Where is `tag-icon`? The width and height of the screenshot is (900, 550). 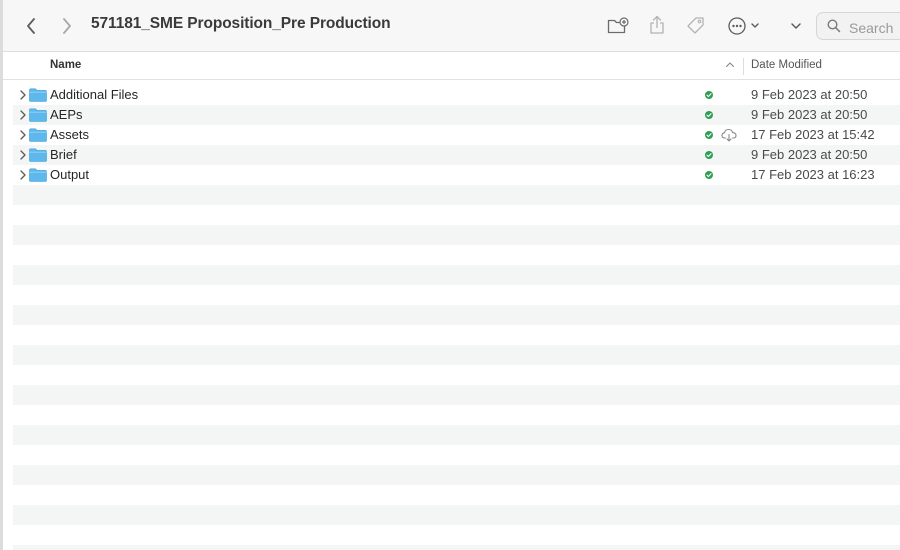
tag-icon is located at coordinates (695, 25).